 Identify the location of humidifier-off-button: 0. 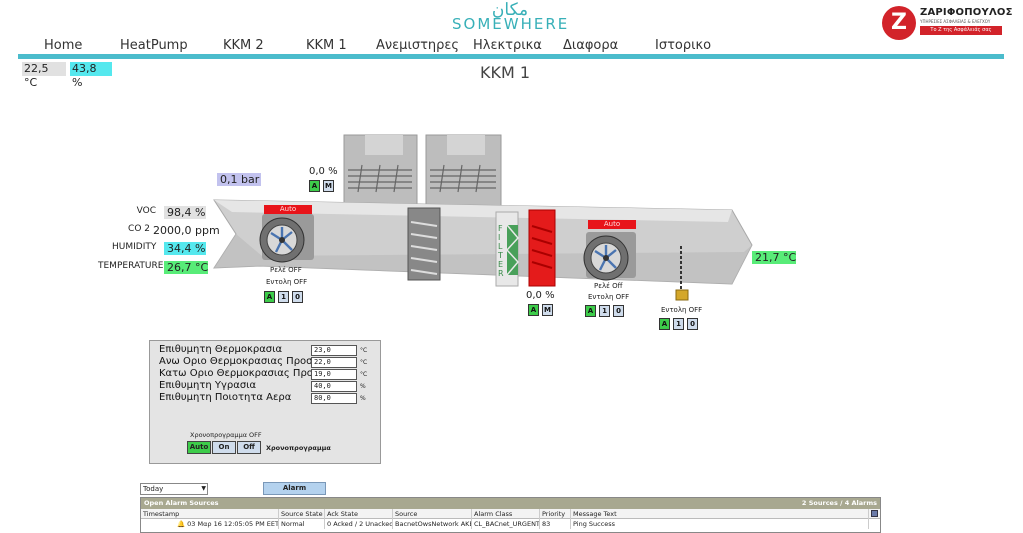
(692, 324).